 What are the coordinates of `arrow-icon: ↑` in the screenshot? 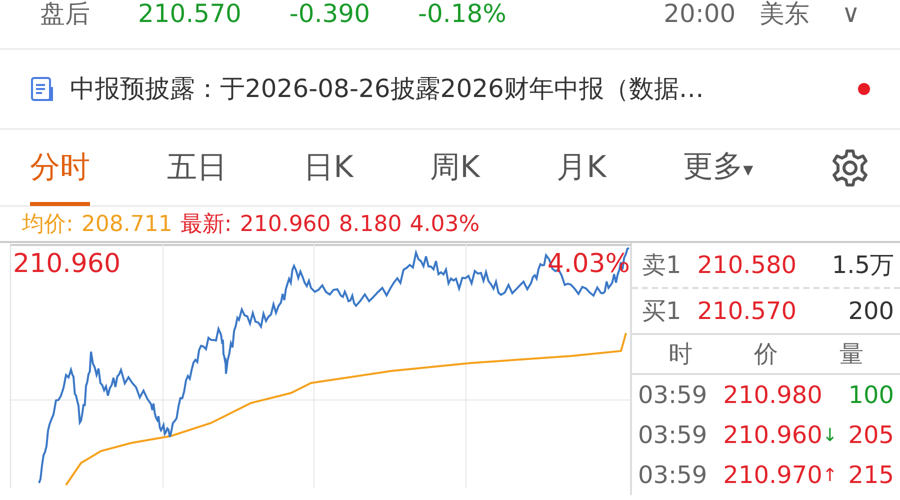 It's located at (830, 475).